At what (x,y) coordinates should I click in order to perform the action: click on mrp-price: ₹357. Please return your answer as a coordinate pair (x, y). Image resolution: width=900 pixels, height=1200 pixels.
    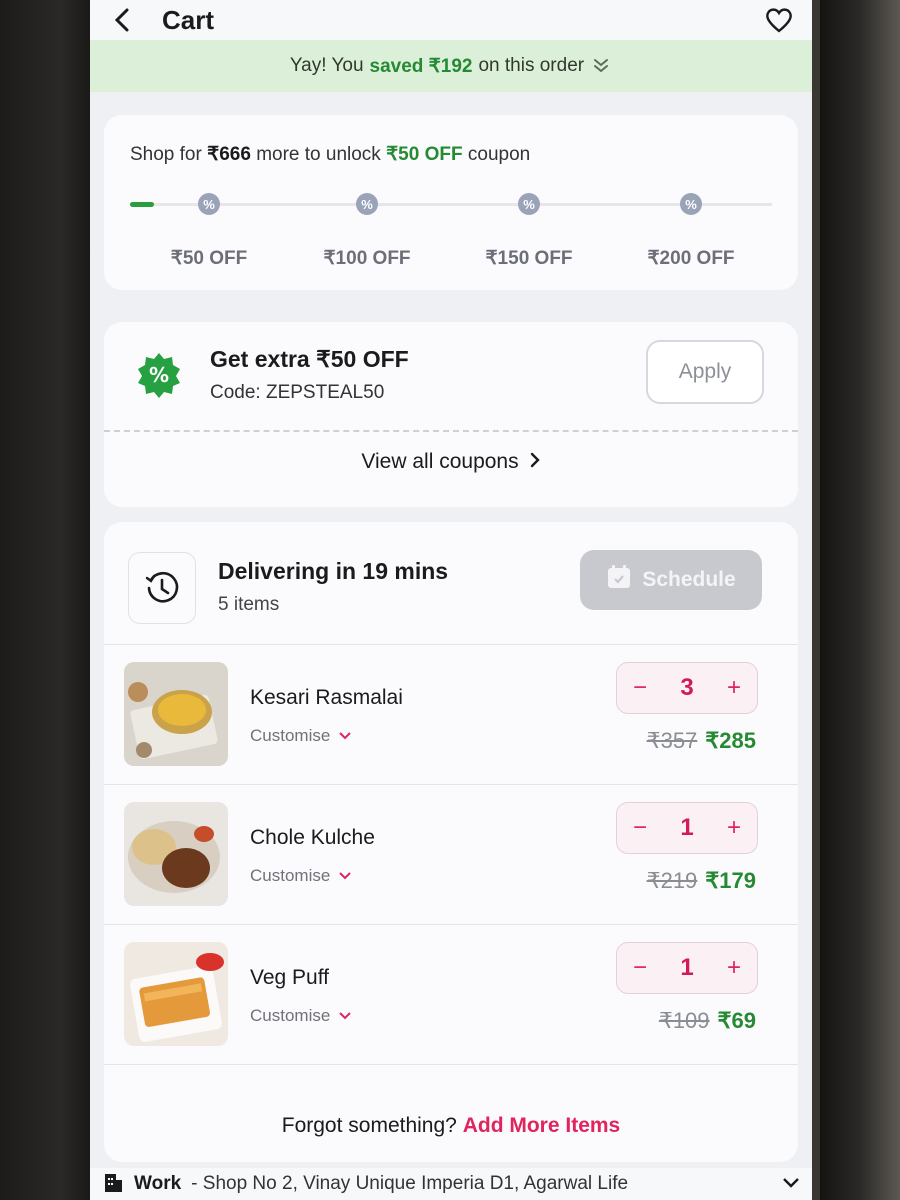
    Looking at the image, I should click on (672, 740).